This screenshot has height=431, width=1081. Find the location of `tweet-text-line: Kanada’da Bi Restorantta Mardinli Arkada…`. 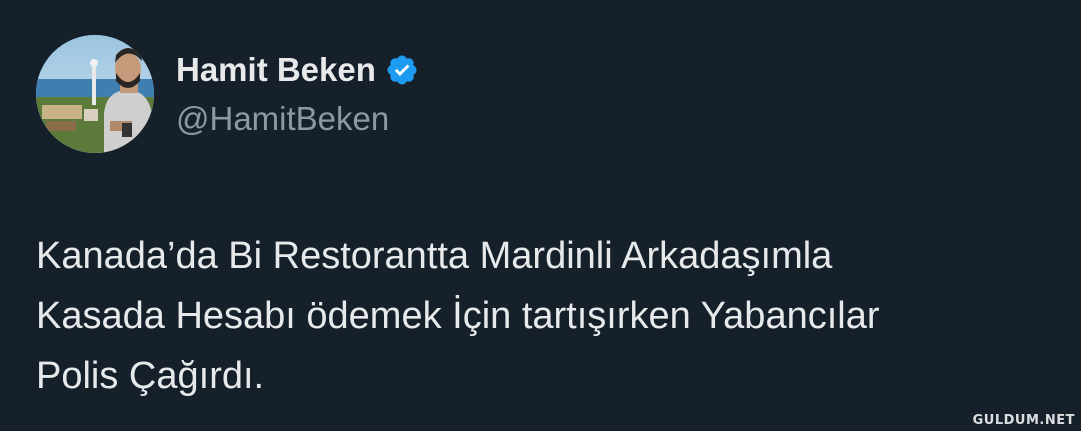

tweet-text-line: Kanada’da Bi Restorantta Mardinli Arkada… is located at coordinates (434, 256).